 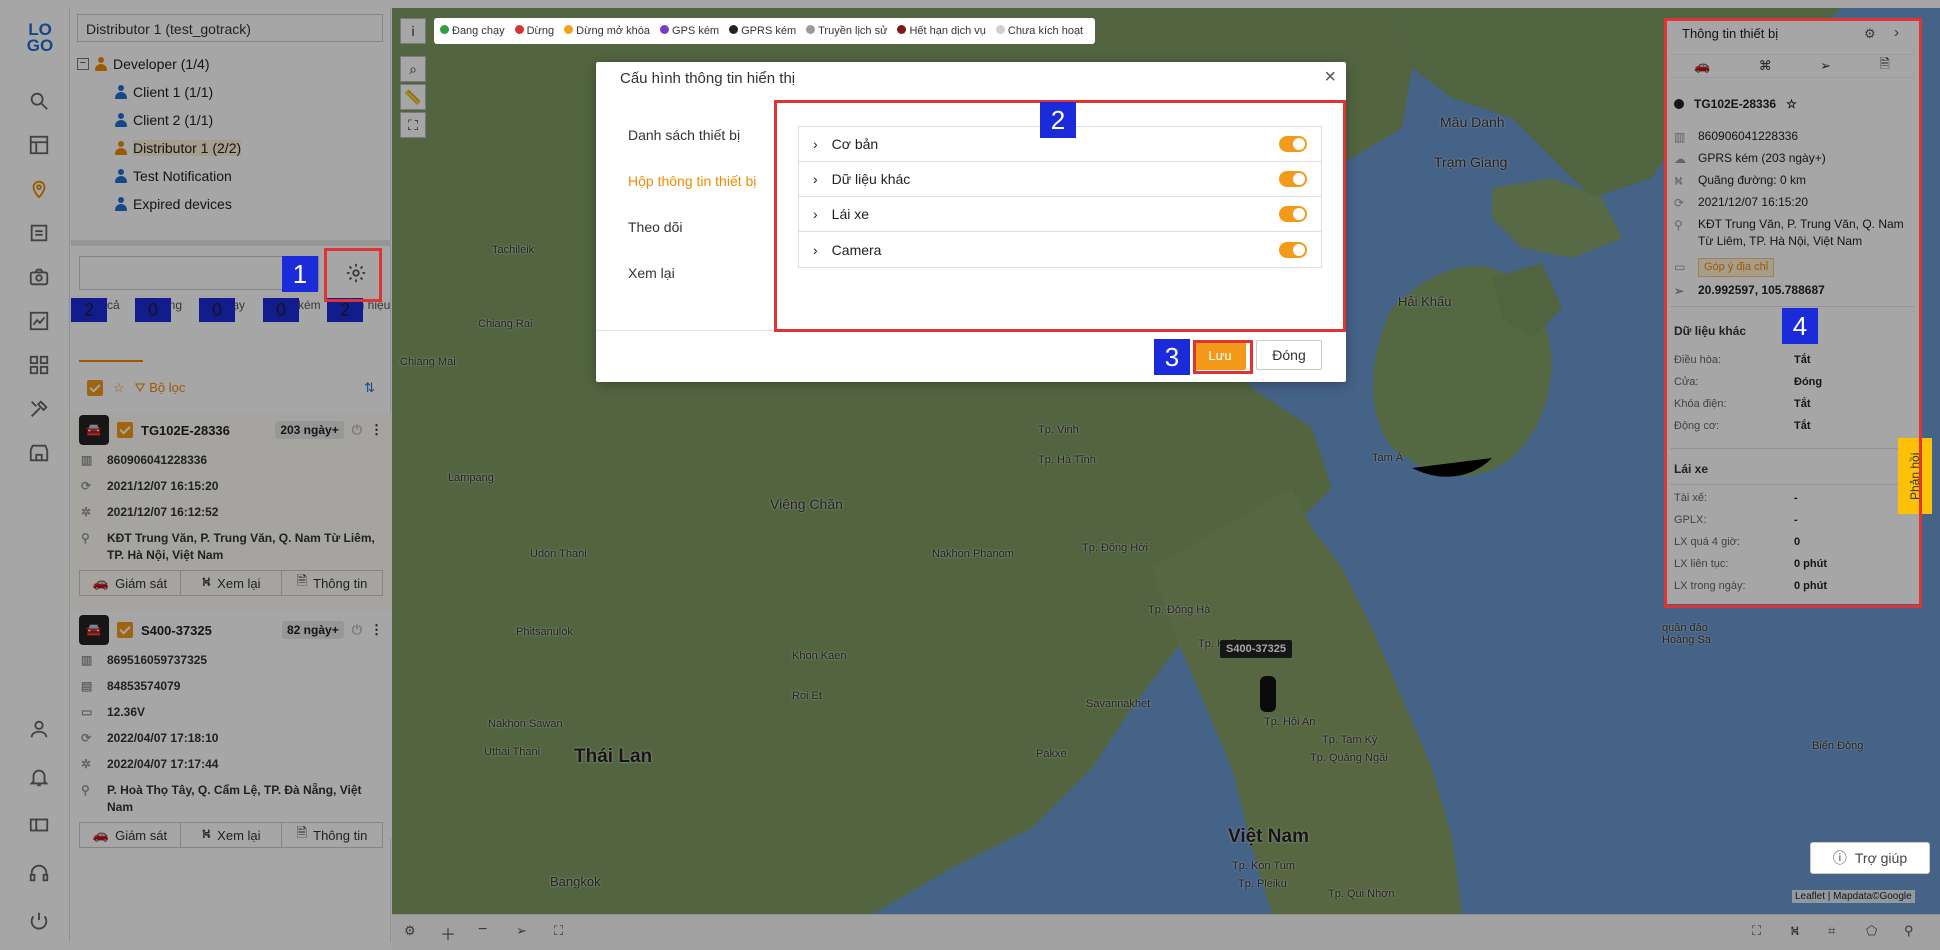 I want to click on legend-item: Truyền lịch sử, so click(x=846, y=31).